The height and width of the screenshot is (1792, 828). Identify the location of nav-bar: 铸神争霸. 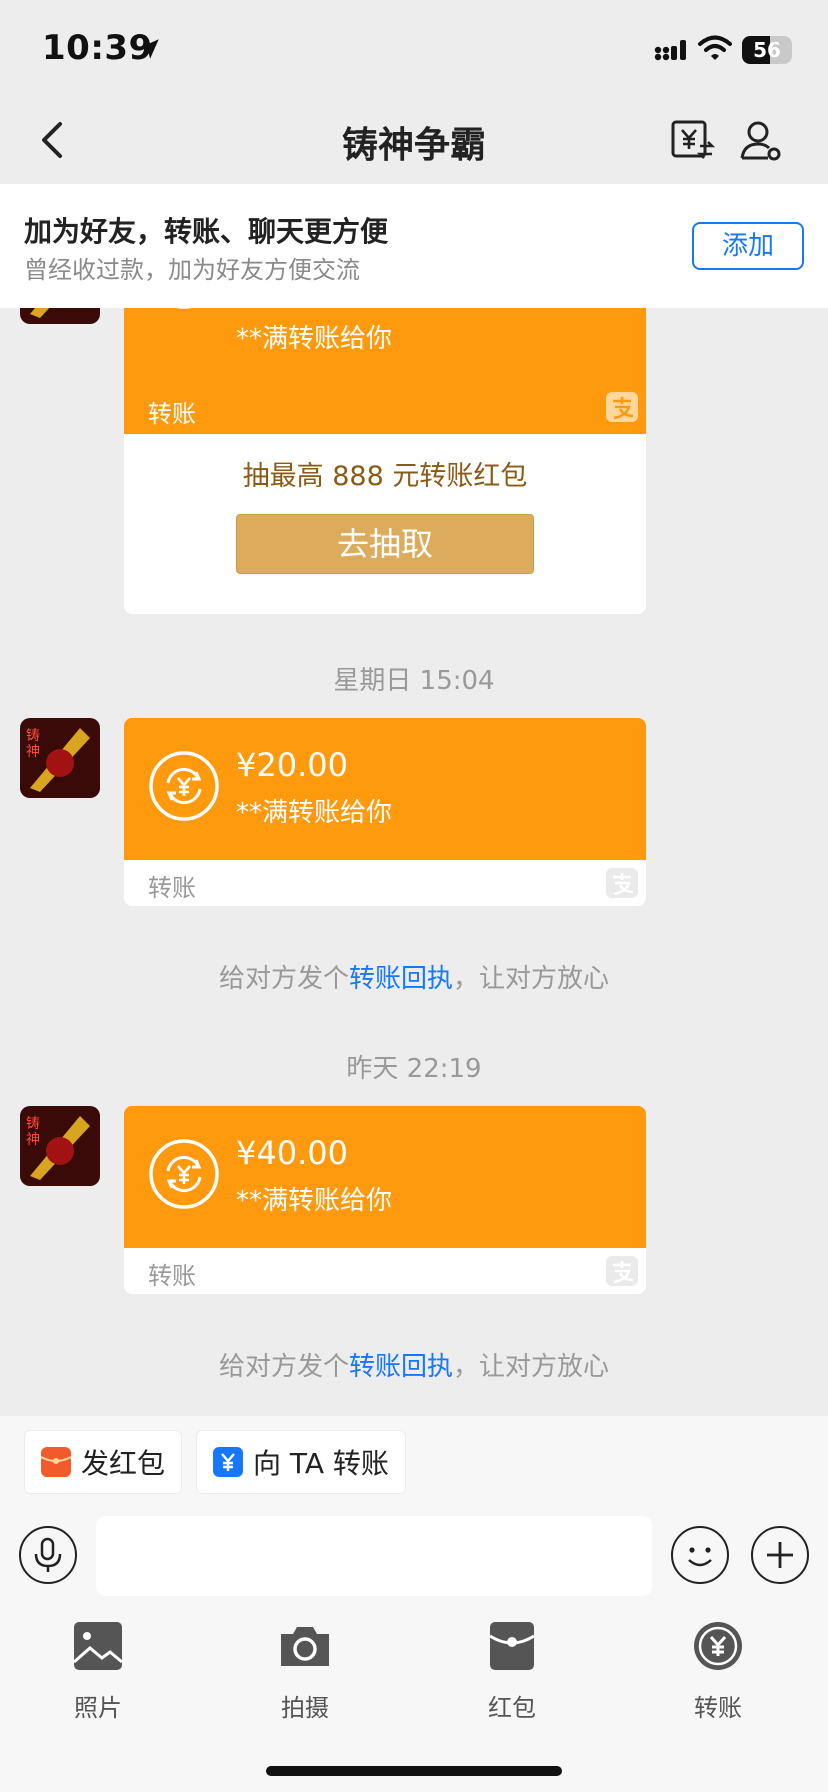
(414, 142).